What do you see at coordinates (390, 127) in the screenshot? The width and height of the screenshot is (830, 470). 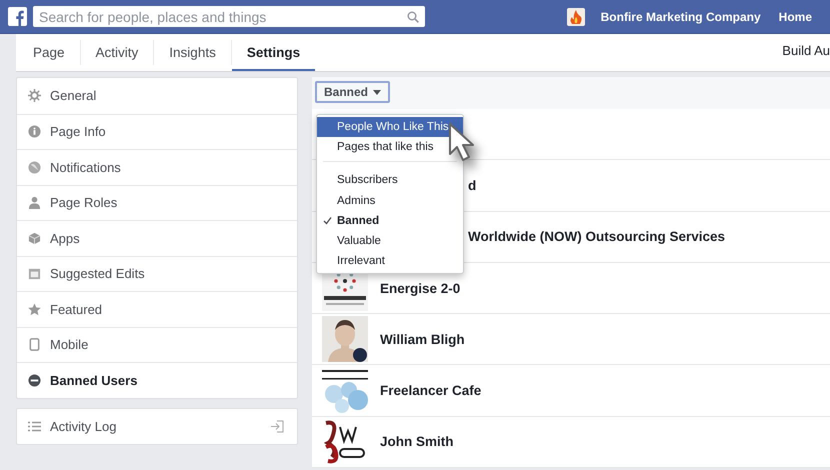 I see `menu-item: People Who Like This` at bounding box center [390, 127].